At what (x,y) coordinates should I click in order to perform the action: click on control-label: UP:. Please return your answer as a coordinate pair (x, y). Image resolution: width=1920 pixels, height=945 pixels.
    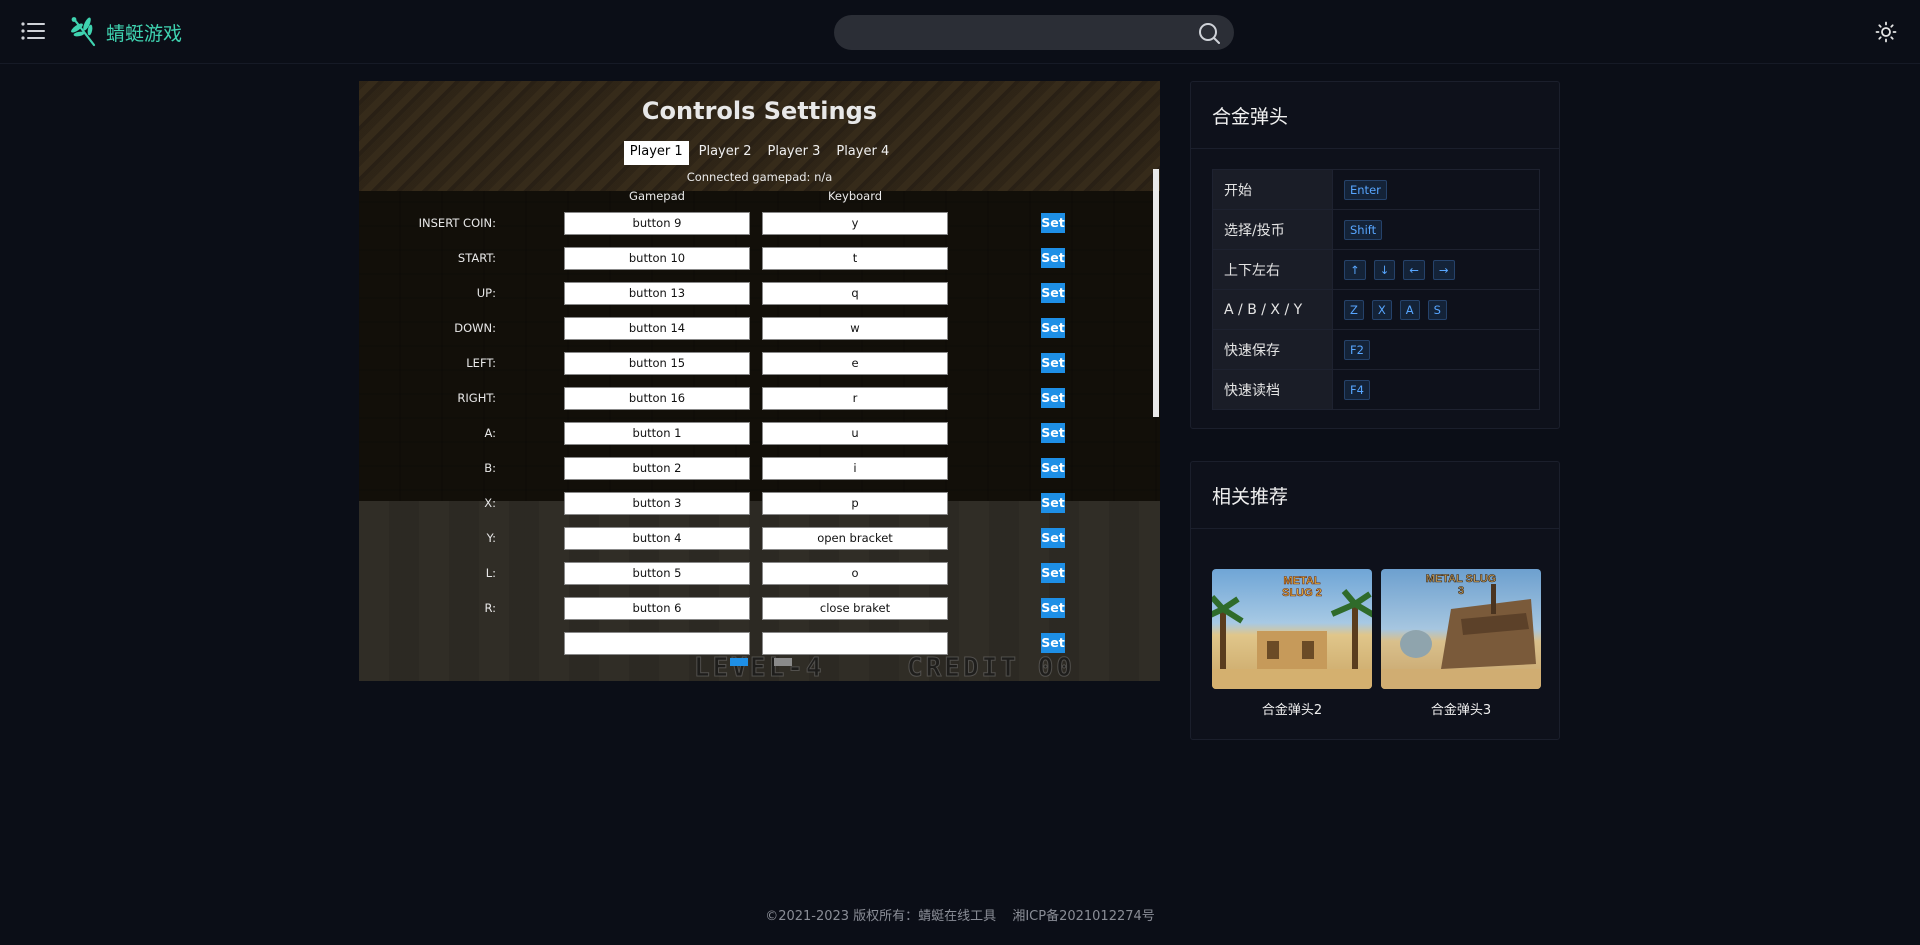
    Looking at the image, I should click on (486, 293).